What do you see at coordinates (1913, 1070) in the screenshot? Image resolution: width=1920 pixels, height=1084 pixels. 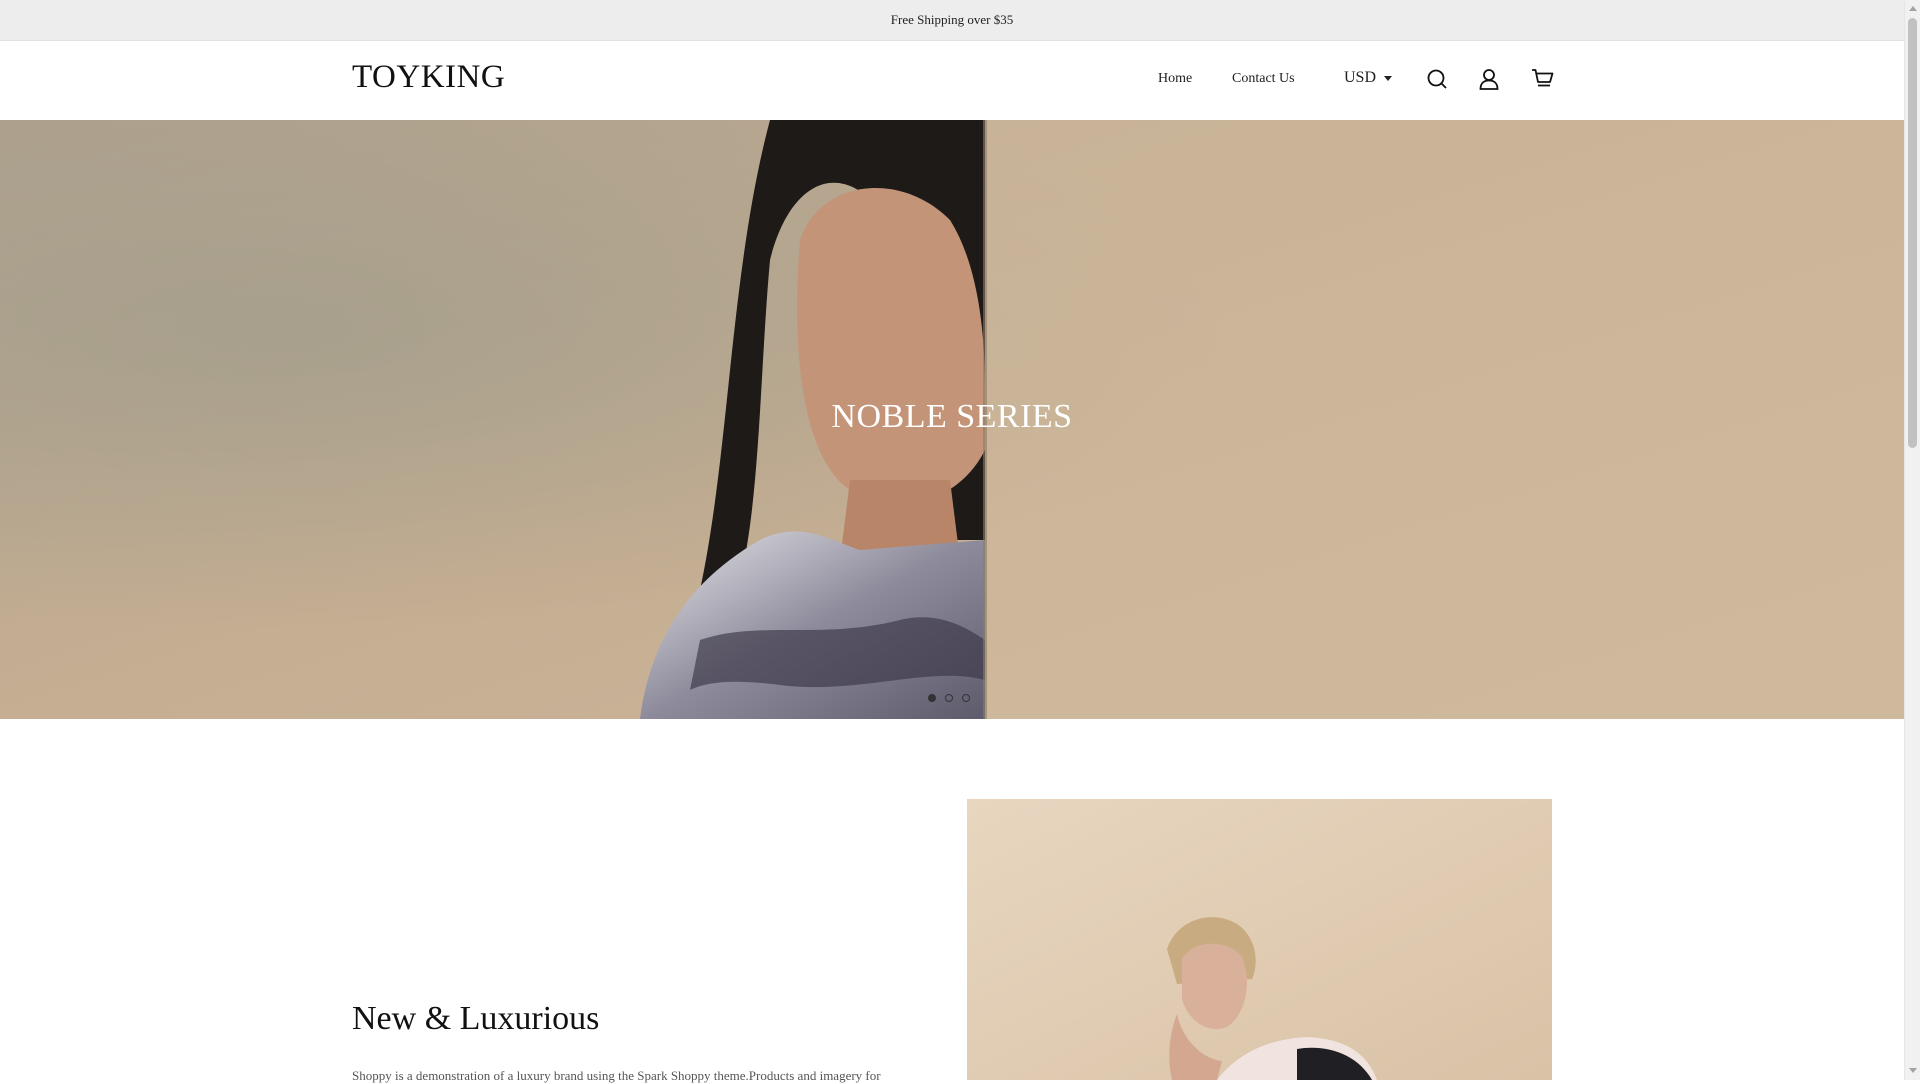 I see `scroll-down-icon` at bounding box center [1913, 1070].